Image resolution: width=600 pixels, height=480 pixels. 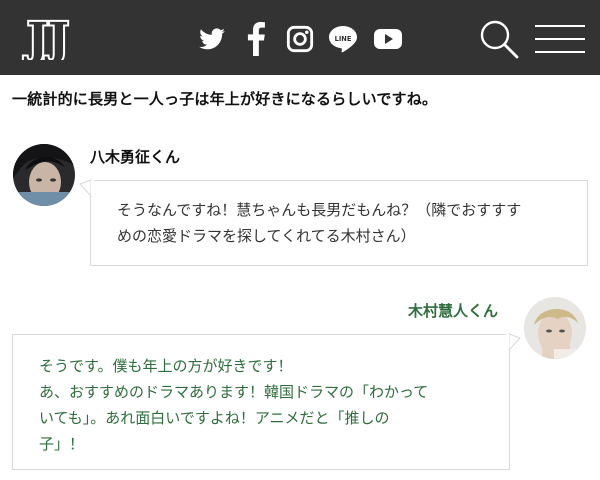 I want to click on message-line: いても」。あれ面白いですよね！アニメだと「推しの, so click(x=214, y=418).